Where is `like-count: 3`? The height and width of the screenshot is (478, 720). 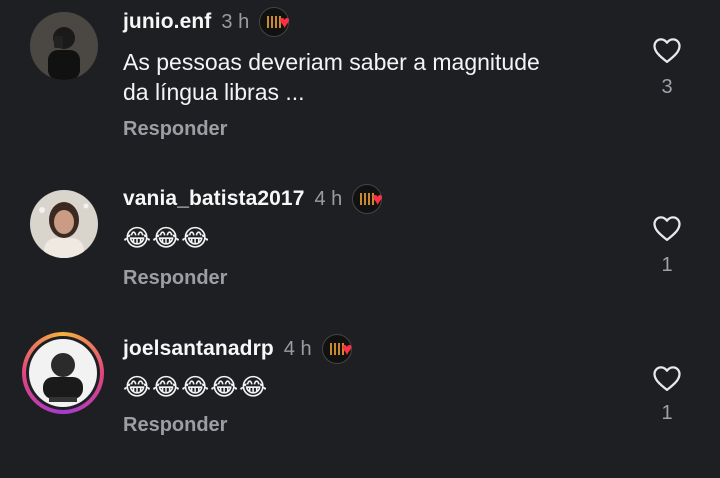 like-count: 3 is located at coordinates (667, 87).